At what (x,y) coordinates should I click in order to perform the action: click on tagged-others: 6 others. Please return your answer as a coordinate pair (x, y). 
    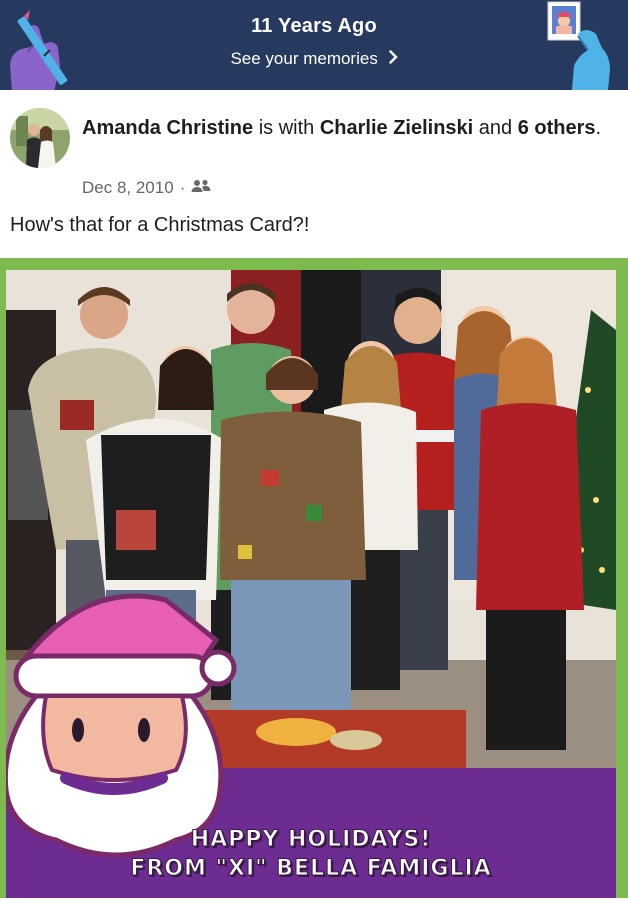
    Looking at the image, I should click on (557, 128).